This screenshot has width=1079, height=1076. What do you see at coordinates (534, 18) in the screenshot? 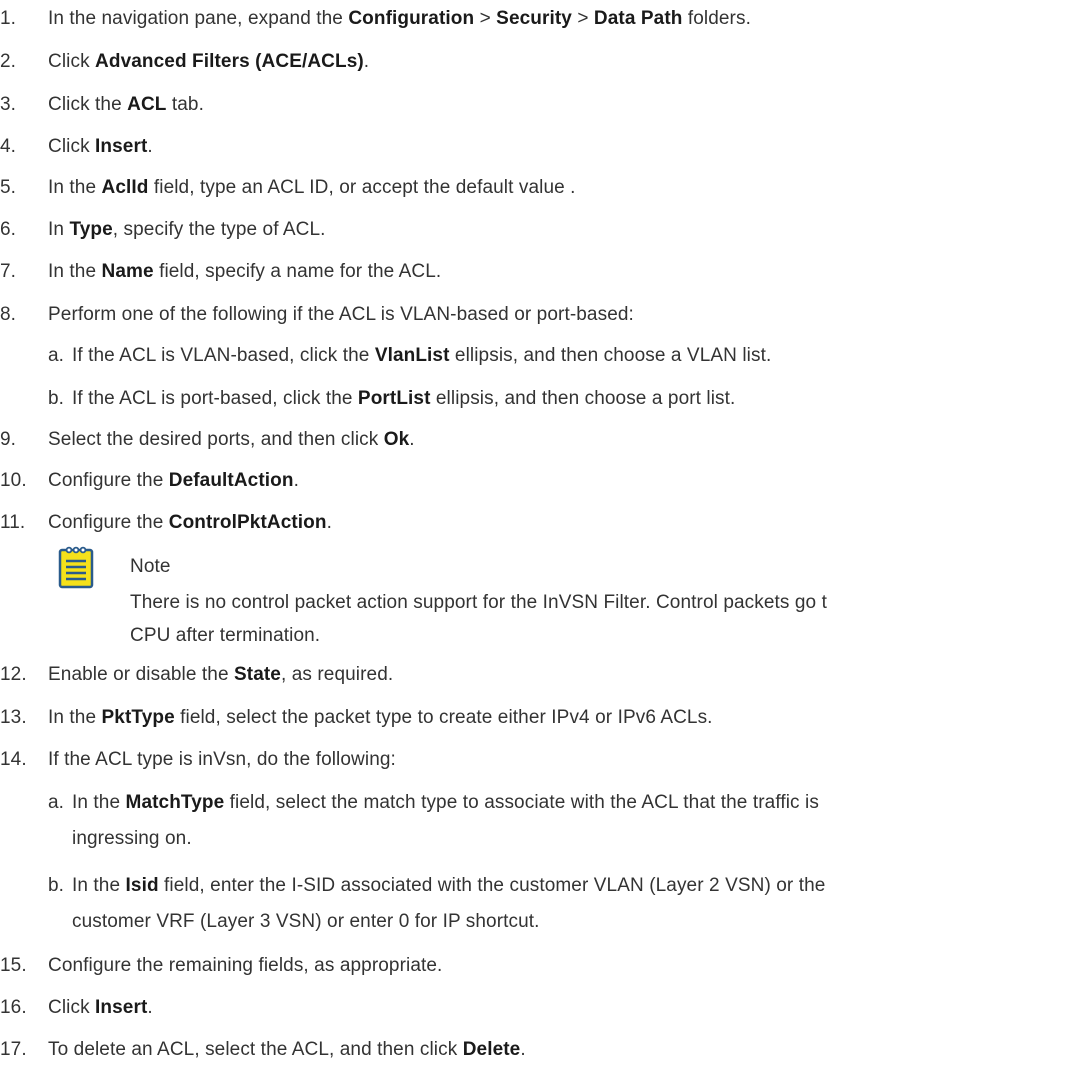
I see `ui-term: Security` at bounding box center [534, 18].